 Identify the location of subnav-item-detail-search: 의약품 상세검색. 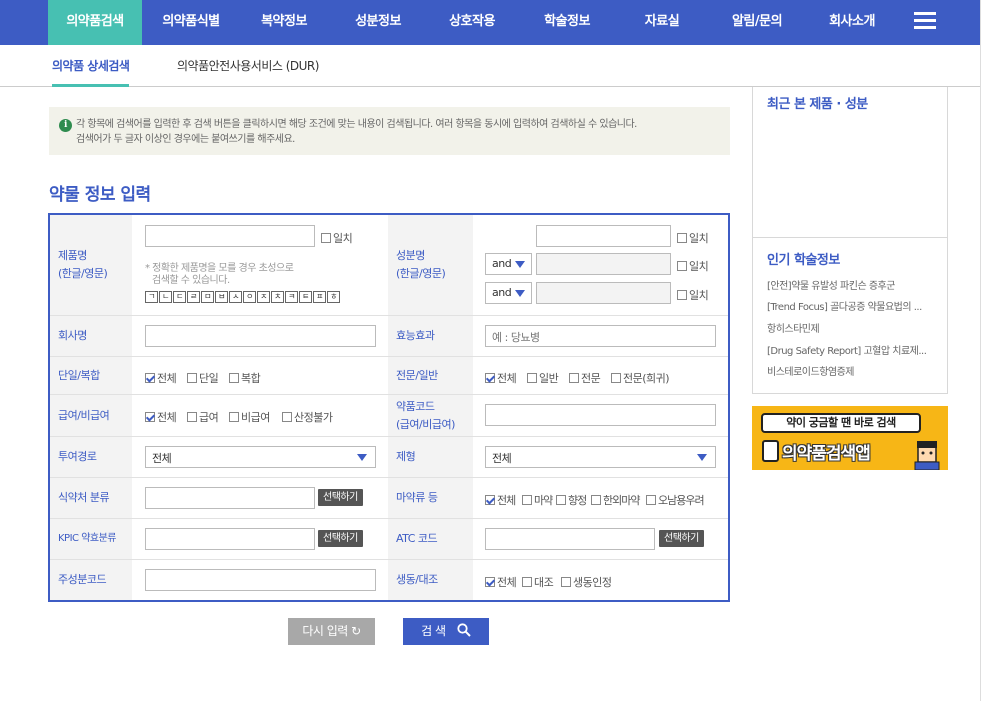
(91, 66).